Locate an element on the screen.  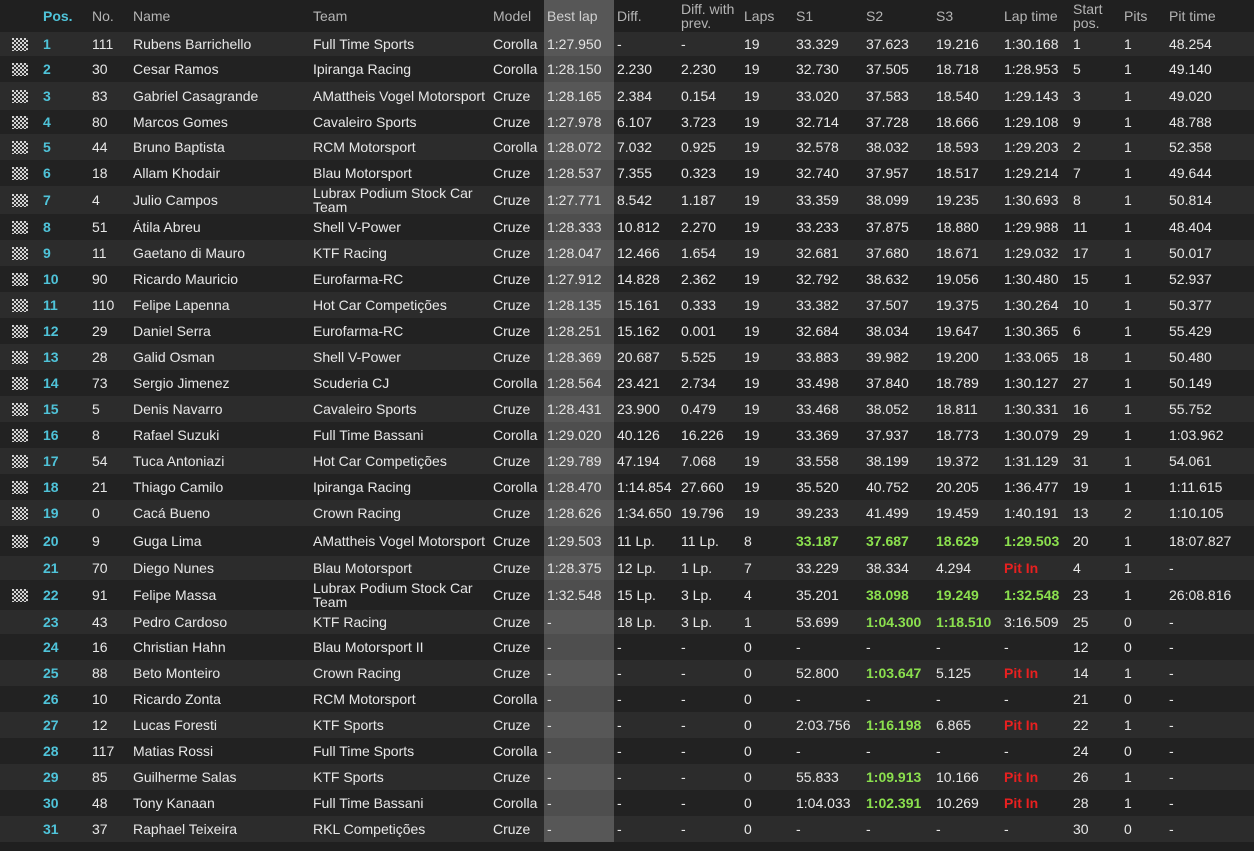
team-name: Full Time Sports is located at coordinates (364, 44).